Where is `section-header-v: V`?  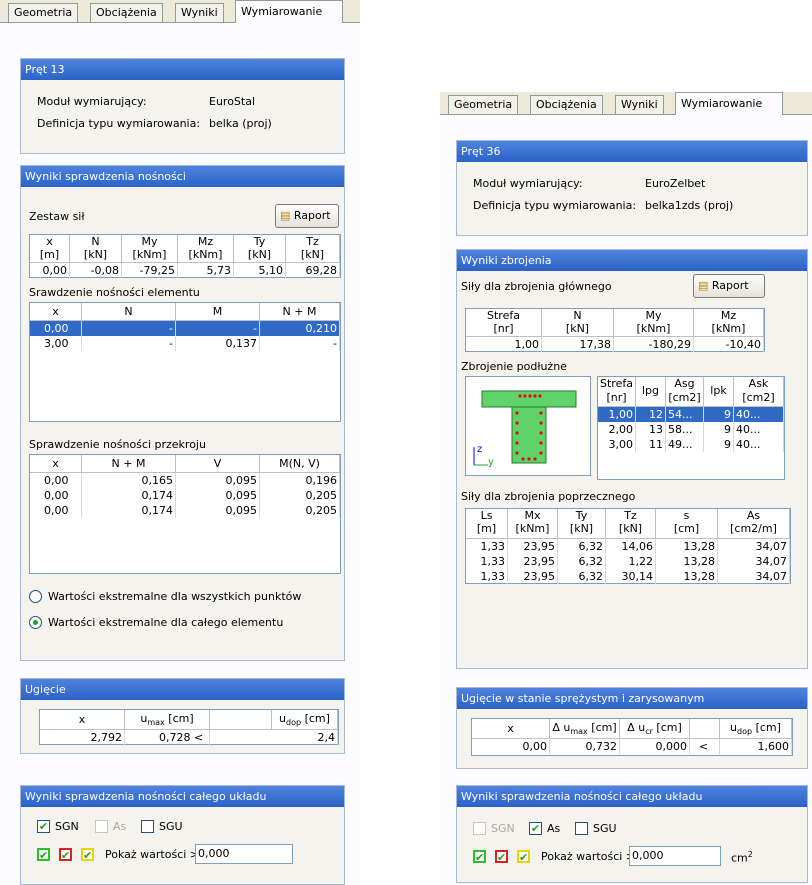 section-header-v: V is located at coordinates (218, 464).